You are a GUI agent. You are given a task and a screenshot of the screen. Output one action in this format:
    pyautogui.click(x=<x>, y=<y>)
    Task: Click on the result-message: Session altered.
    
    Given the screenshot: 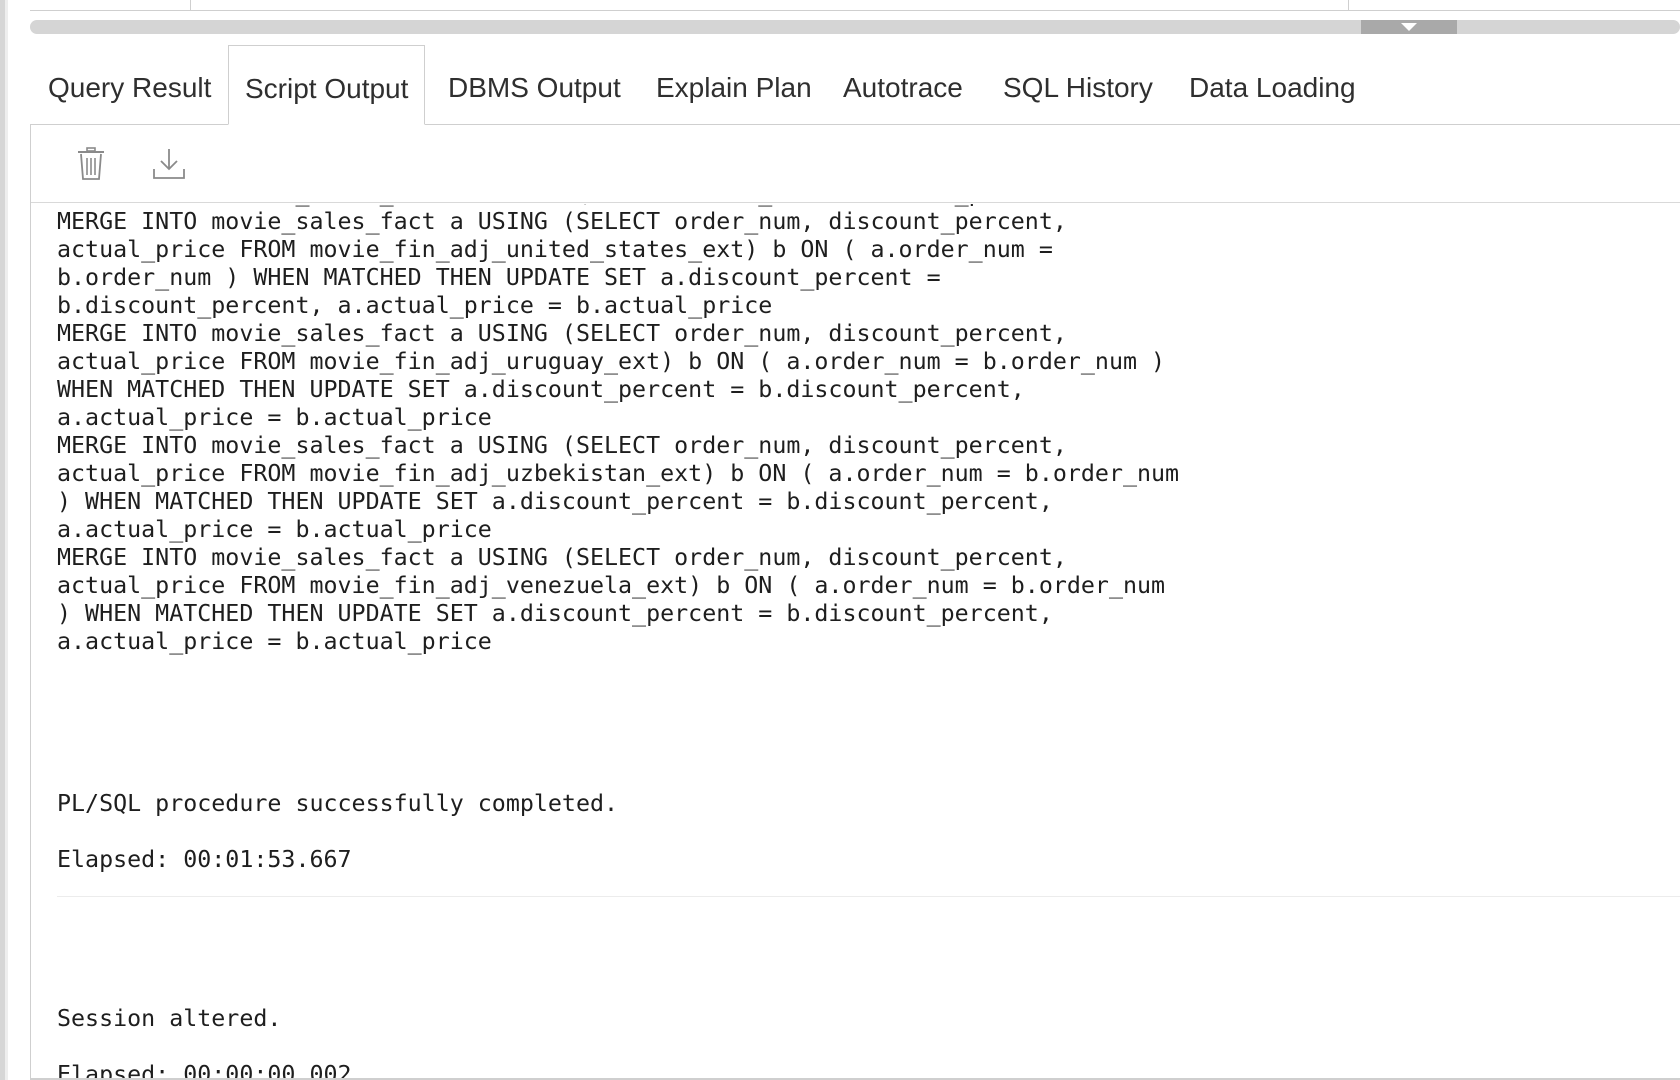 What is the action you would take?
    pyautogui.click(x=169, y=1018)
    